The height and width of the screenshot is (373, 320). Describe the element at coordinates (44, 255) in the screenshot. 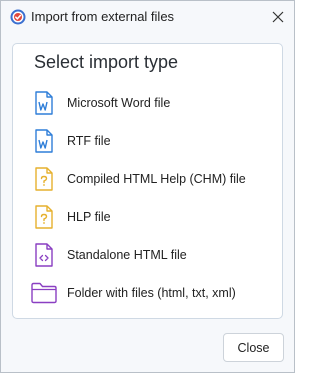

I see `html-file-icon` at that location.